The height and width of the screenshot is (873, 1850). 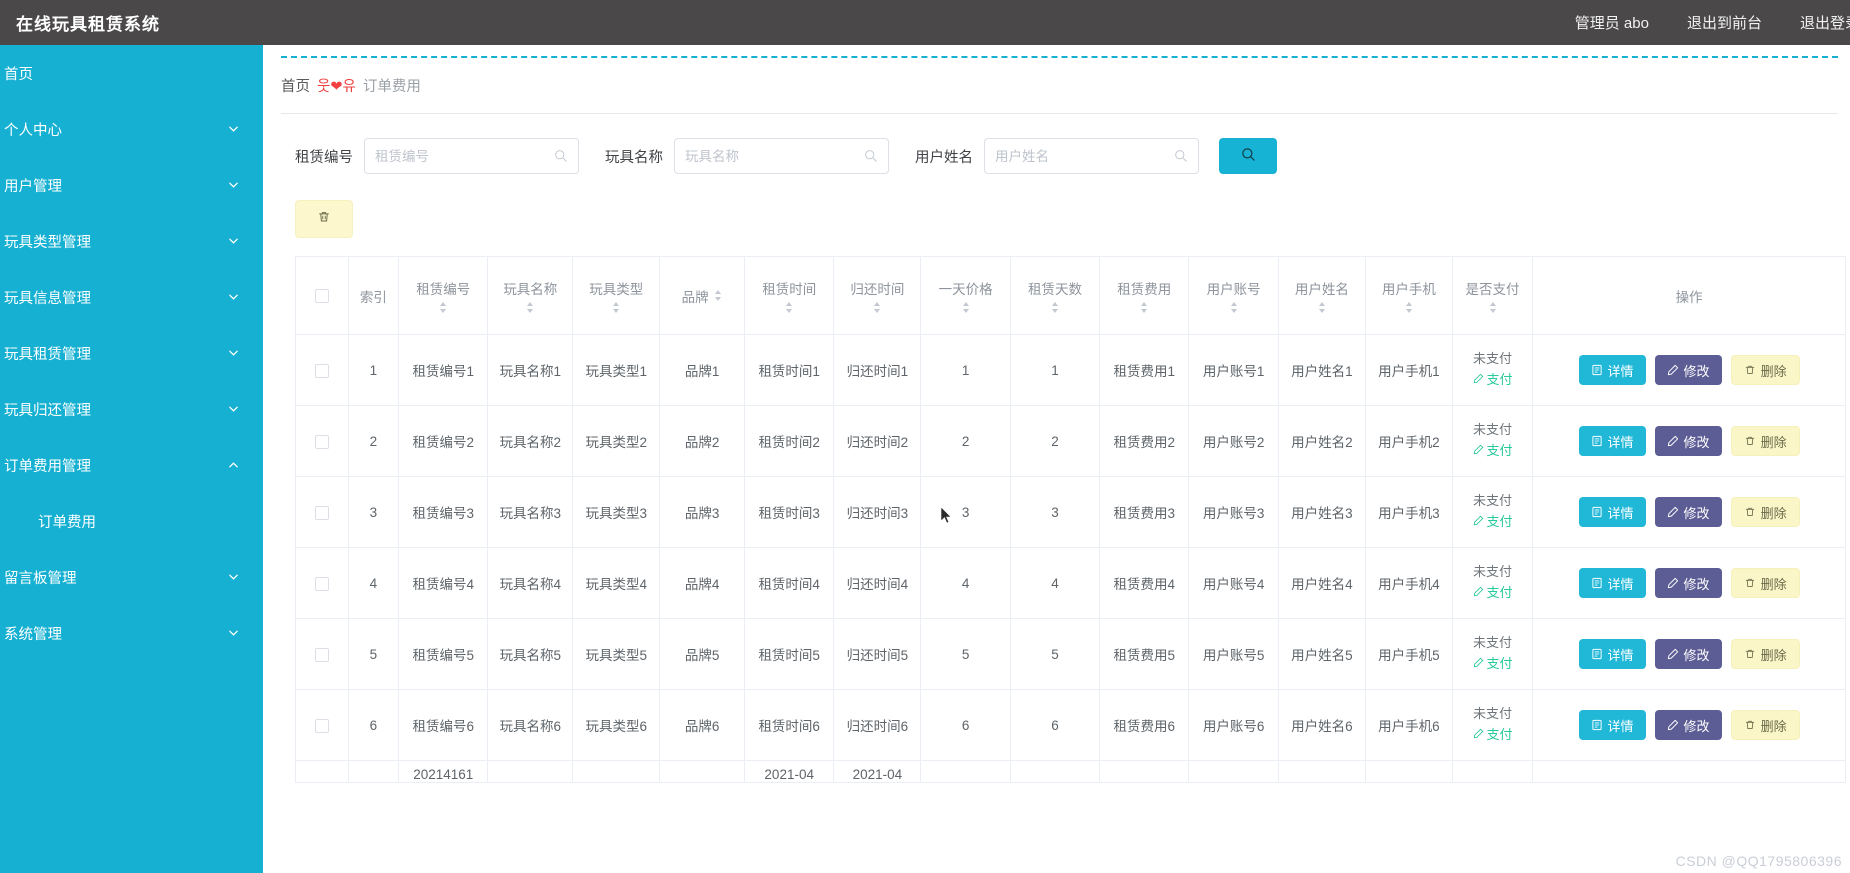 I want to click on sidebar-item-system-management: 系统管理, so click(x=131, y=633).